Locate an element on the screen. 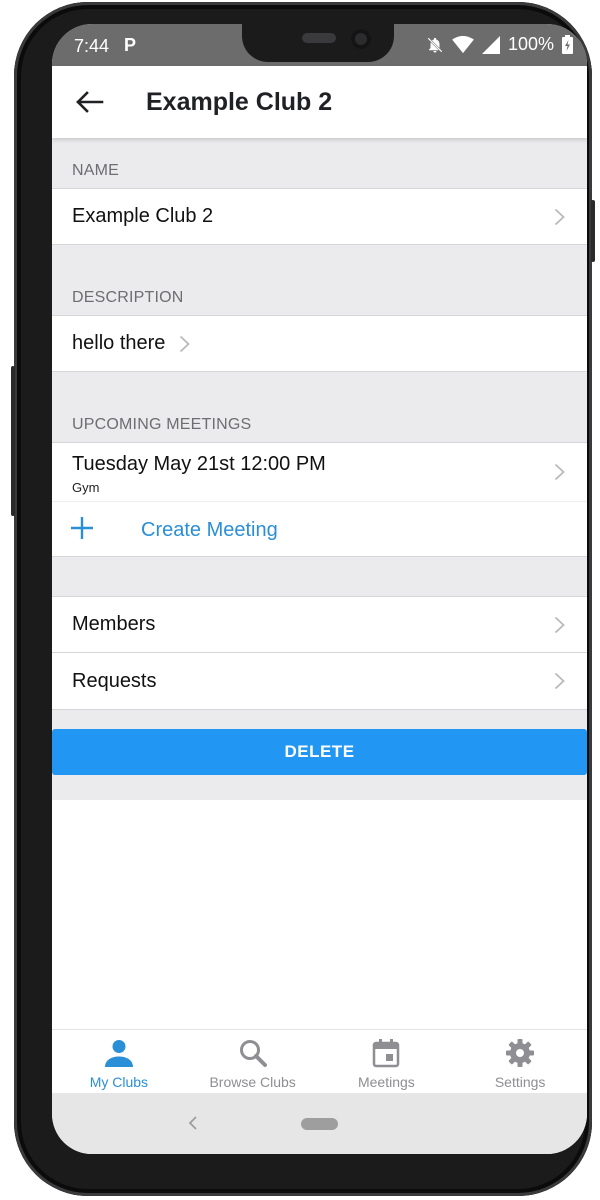  tab-settings: Settings is located at coordinates (520, 1061).